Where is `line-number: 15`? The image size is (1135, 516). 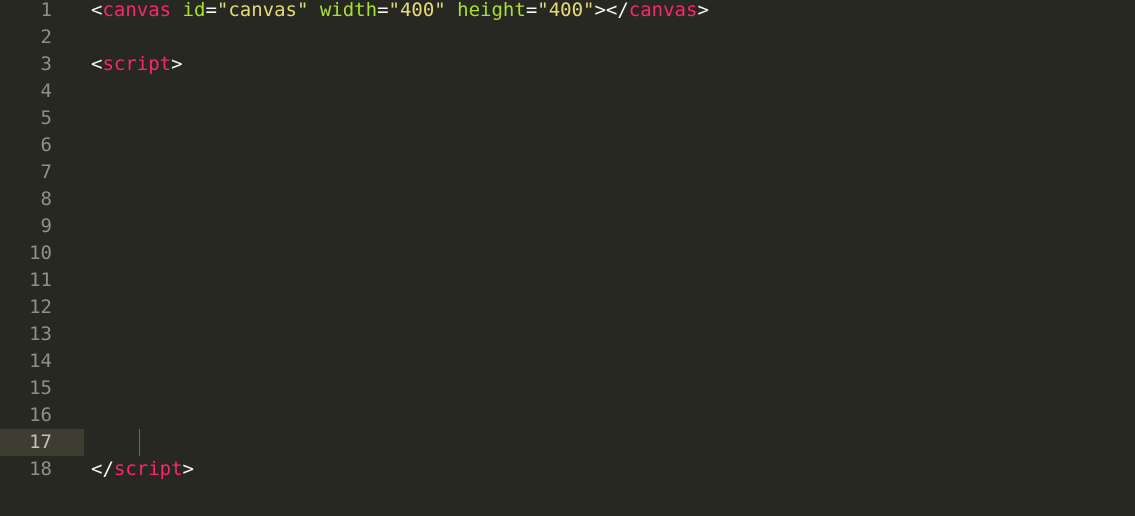
line-number: 15 is located at coordinates (40, 388).